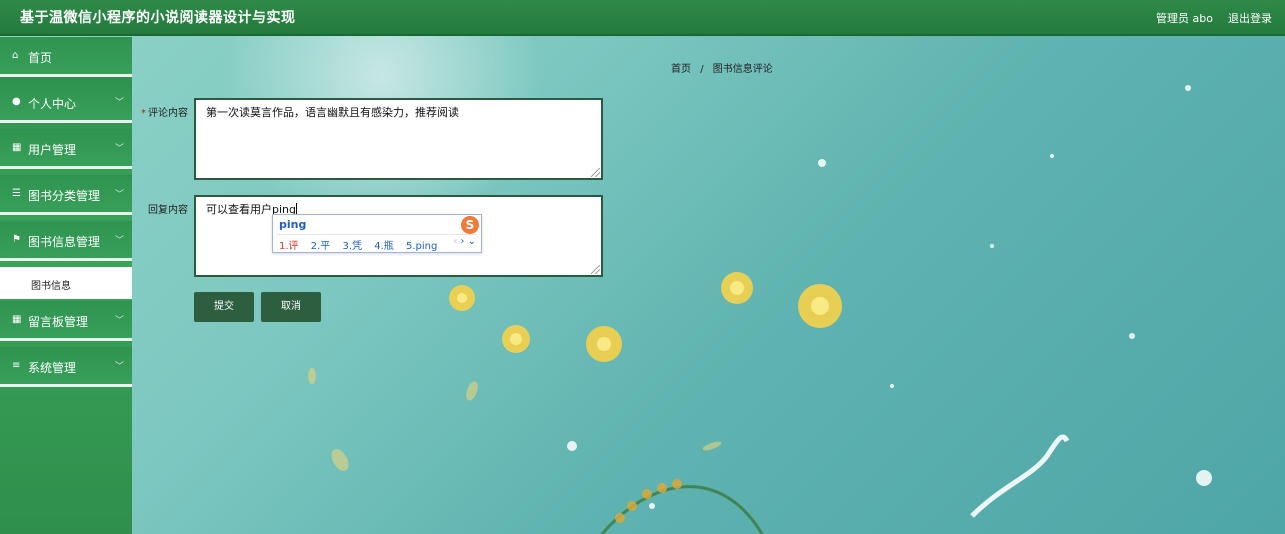 This screenshot has height=534, width=1285. What do you see at coordinates (40, 58) in the screenshot?
I see `sidebar-item-label: 首页` at bounding box center [40, 58].